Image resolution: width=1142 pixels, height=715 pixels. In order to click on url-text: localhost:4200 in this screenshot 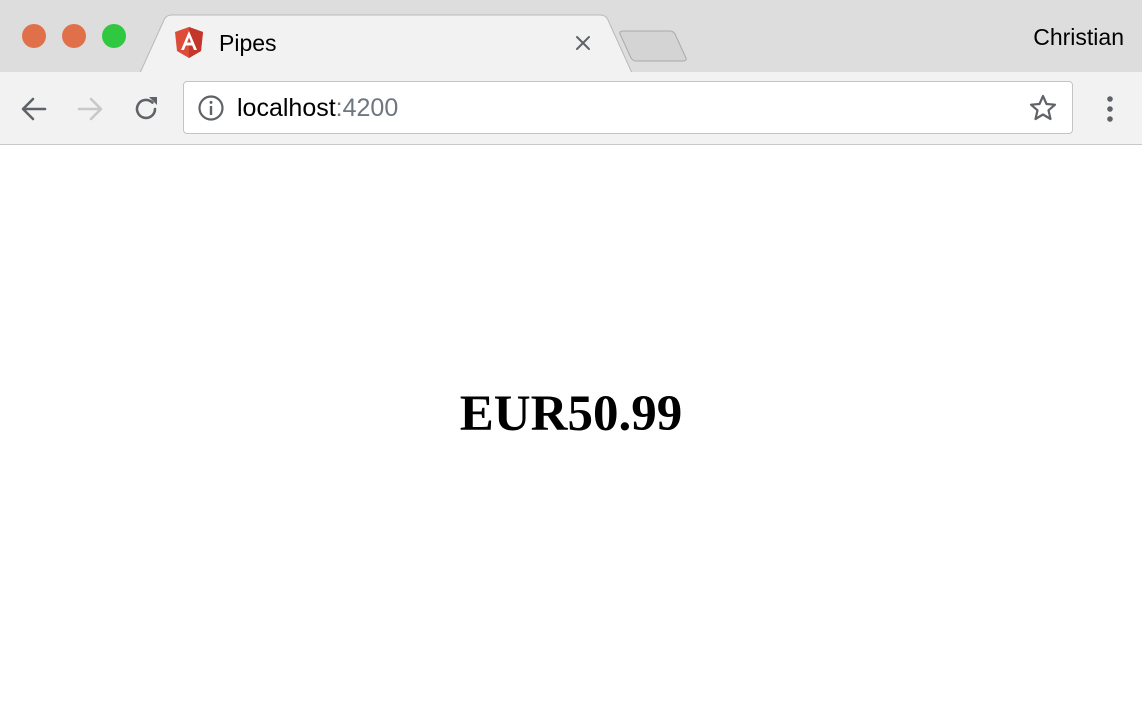, I will do `click(317, 108)`.